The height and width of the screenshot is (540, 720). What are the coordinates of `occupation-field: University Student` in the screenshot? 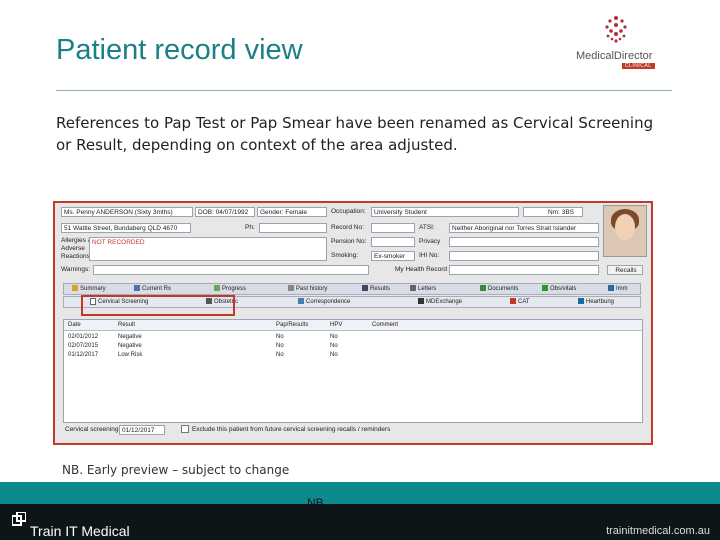 It's located at (445, 212).